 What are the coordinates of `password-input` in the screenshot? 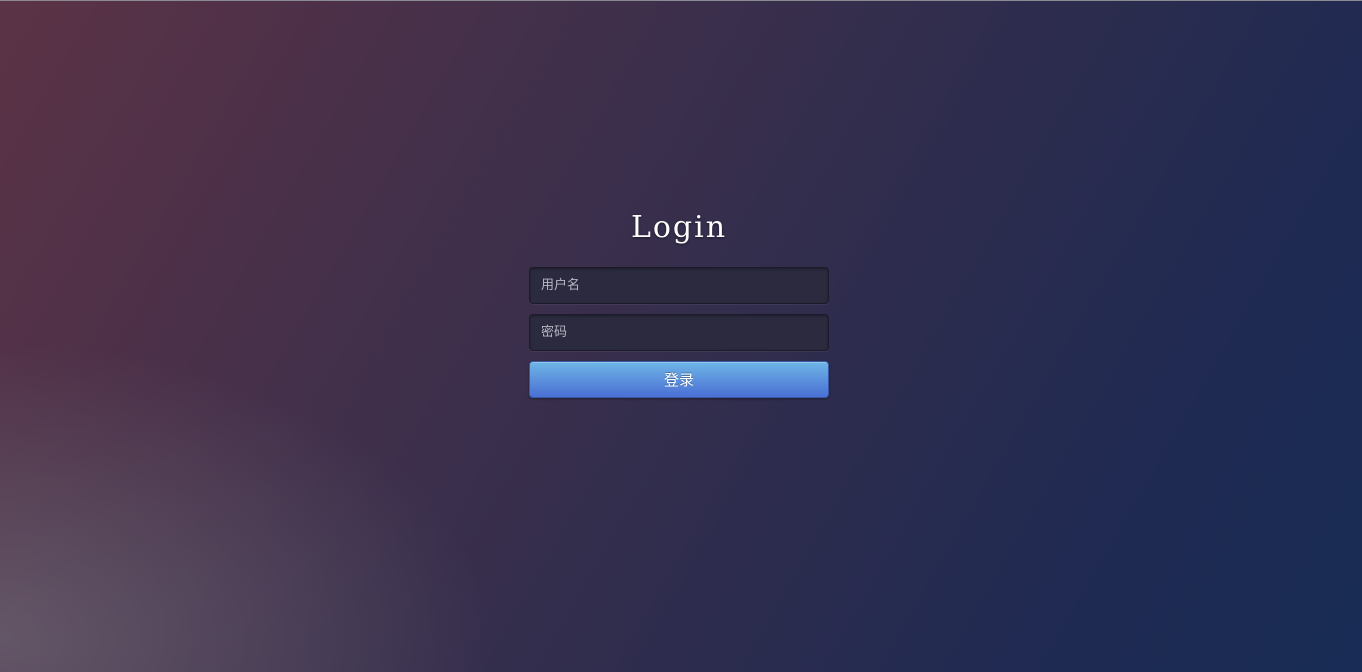 It's located at (679, 332).